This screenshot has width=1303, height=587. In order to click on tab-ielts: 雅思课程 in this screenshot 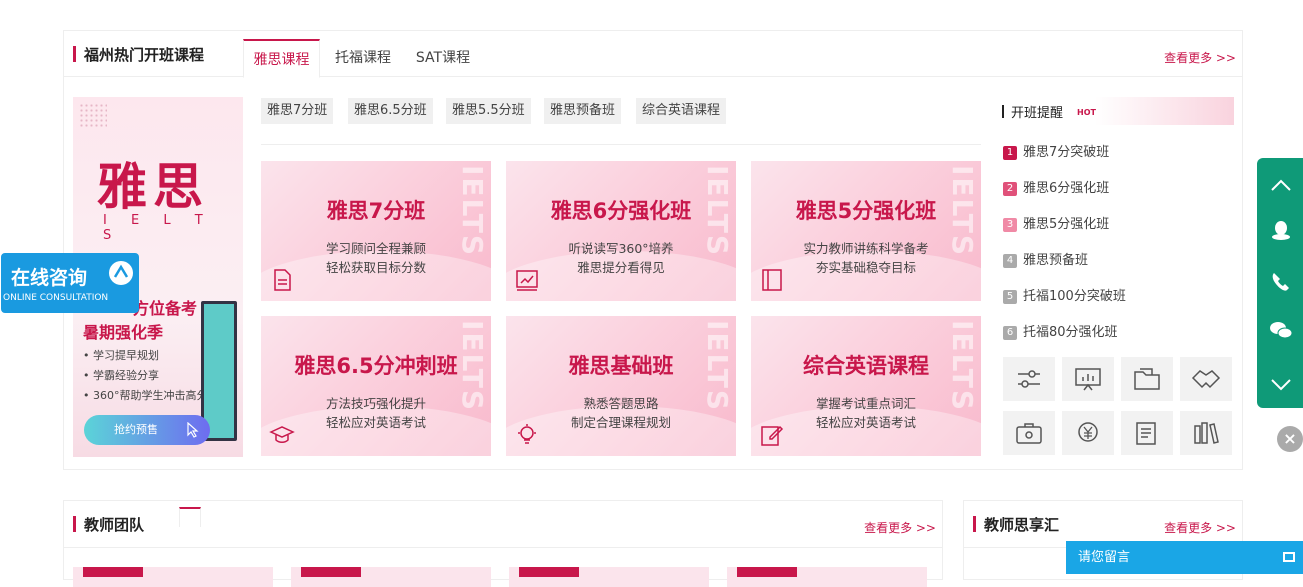, I will do `click(281, 58)`.